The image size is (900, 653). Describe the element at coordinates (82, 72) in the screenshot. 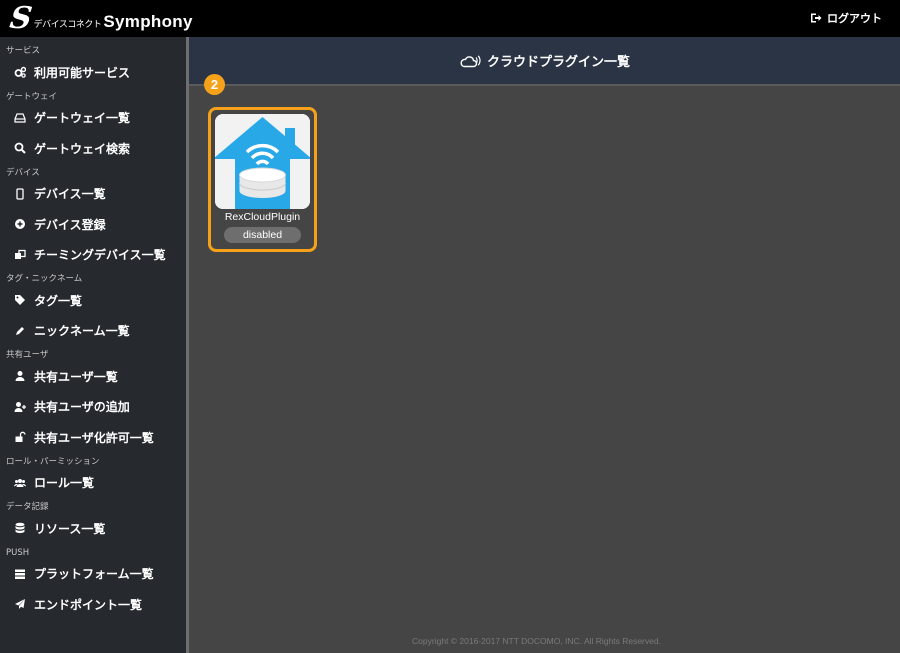

I see `sidebar-item-label: 利用可能サービス` at that location.